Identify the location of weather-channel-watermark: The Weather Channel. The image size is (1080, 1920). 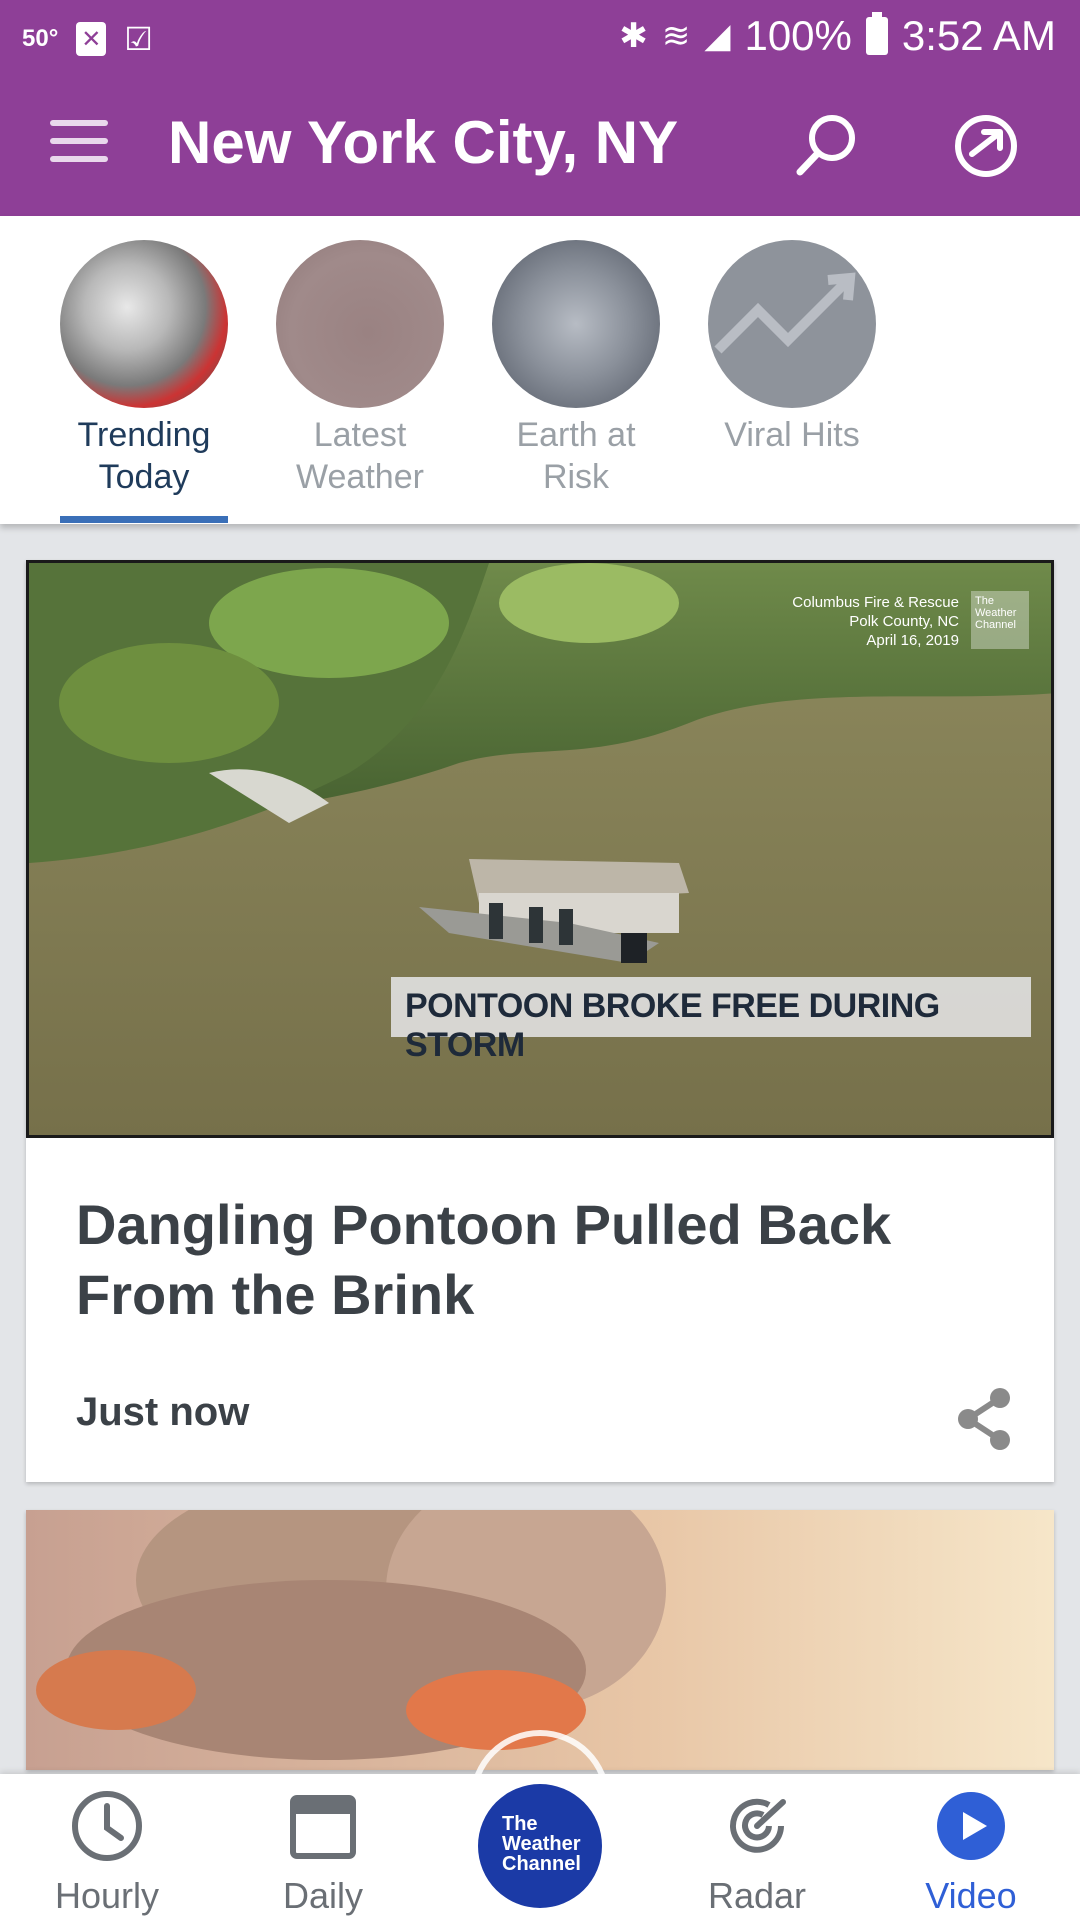
(1000, 620).